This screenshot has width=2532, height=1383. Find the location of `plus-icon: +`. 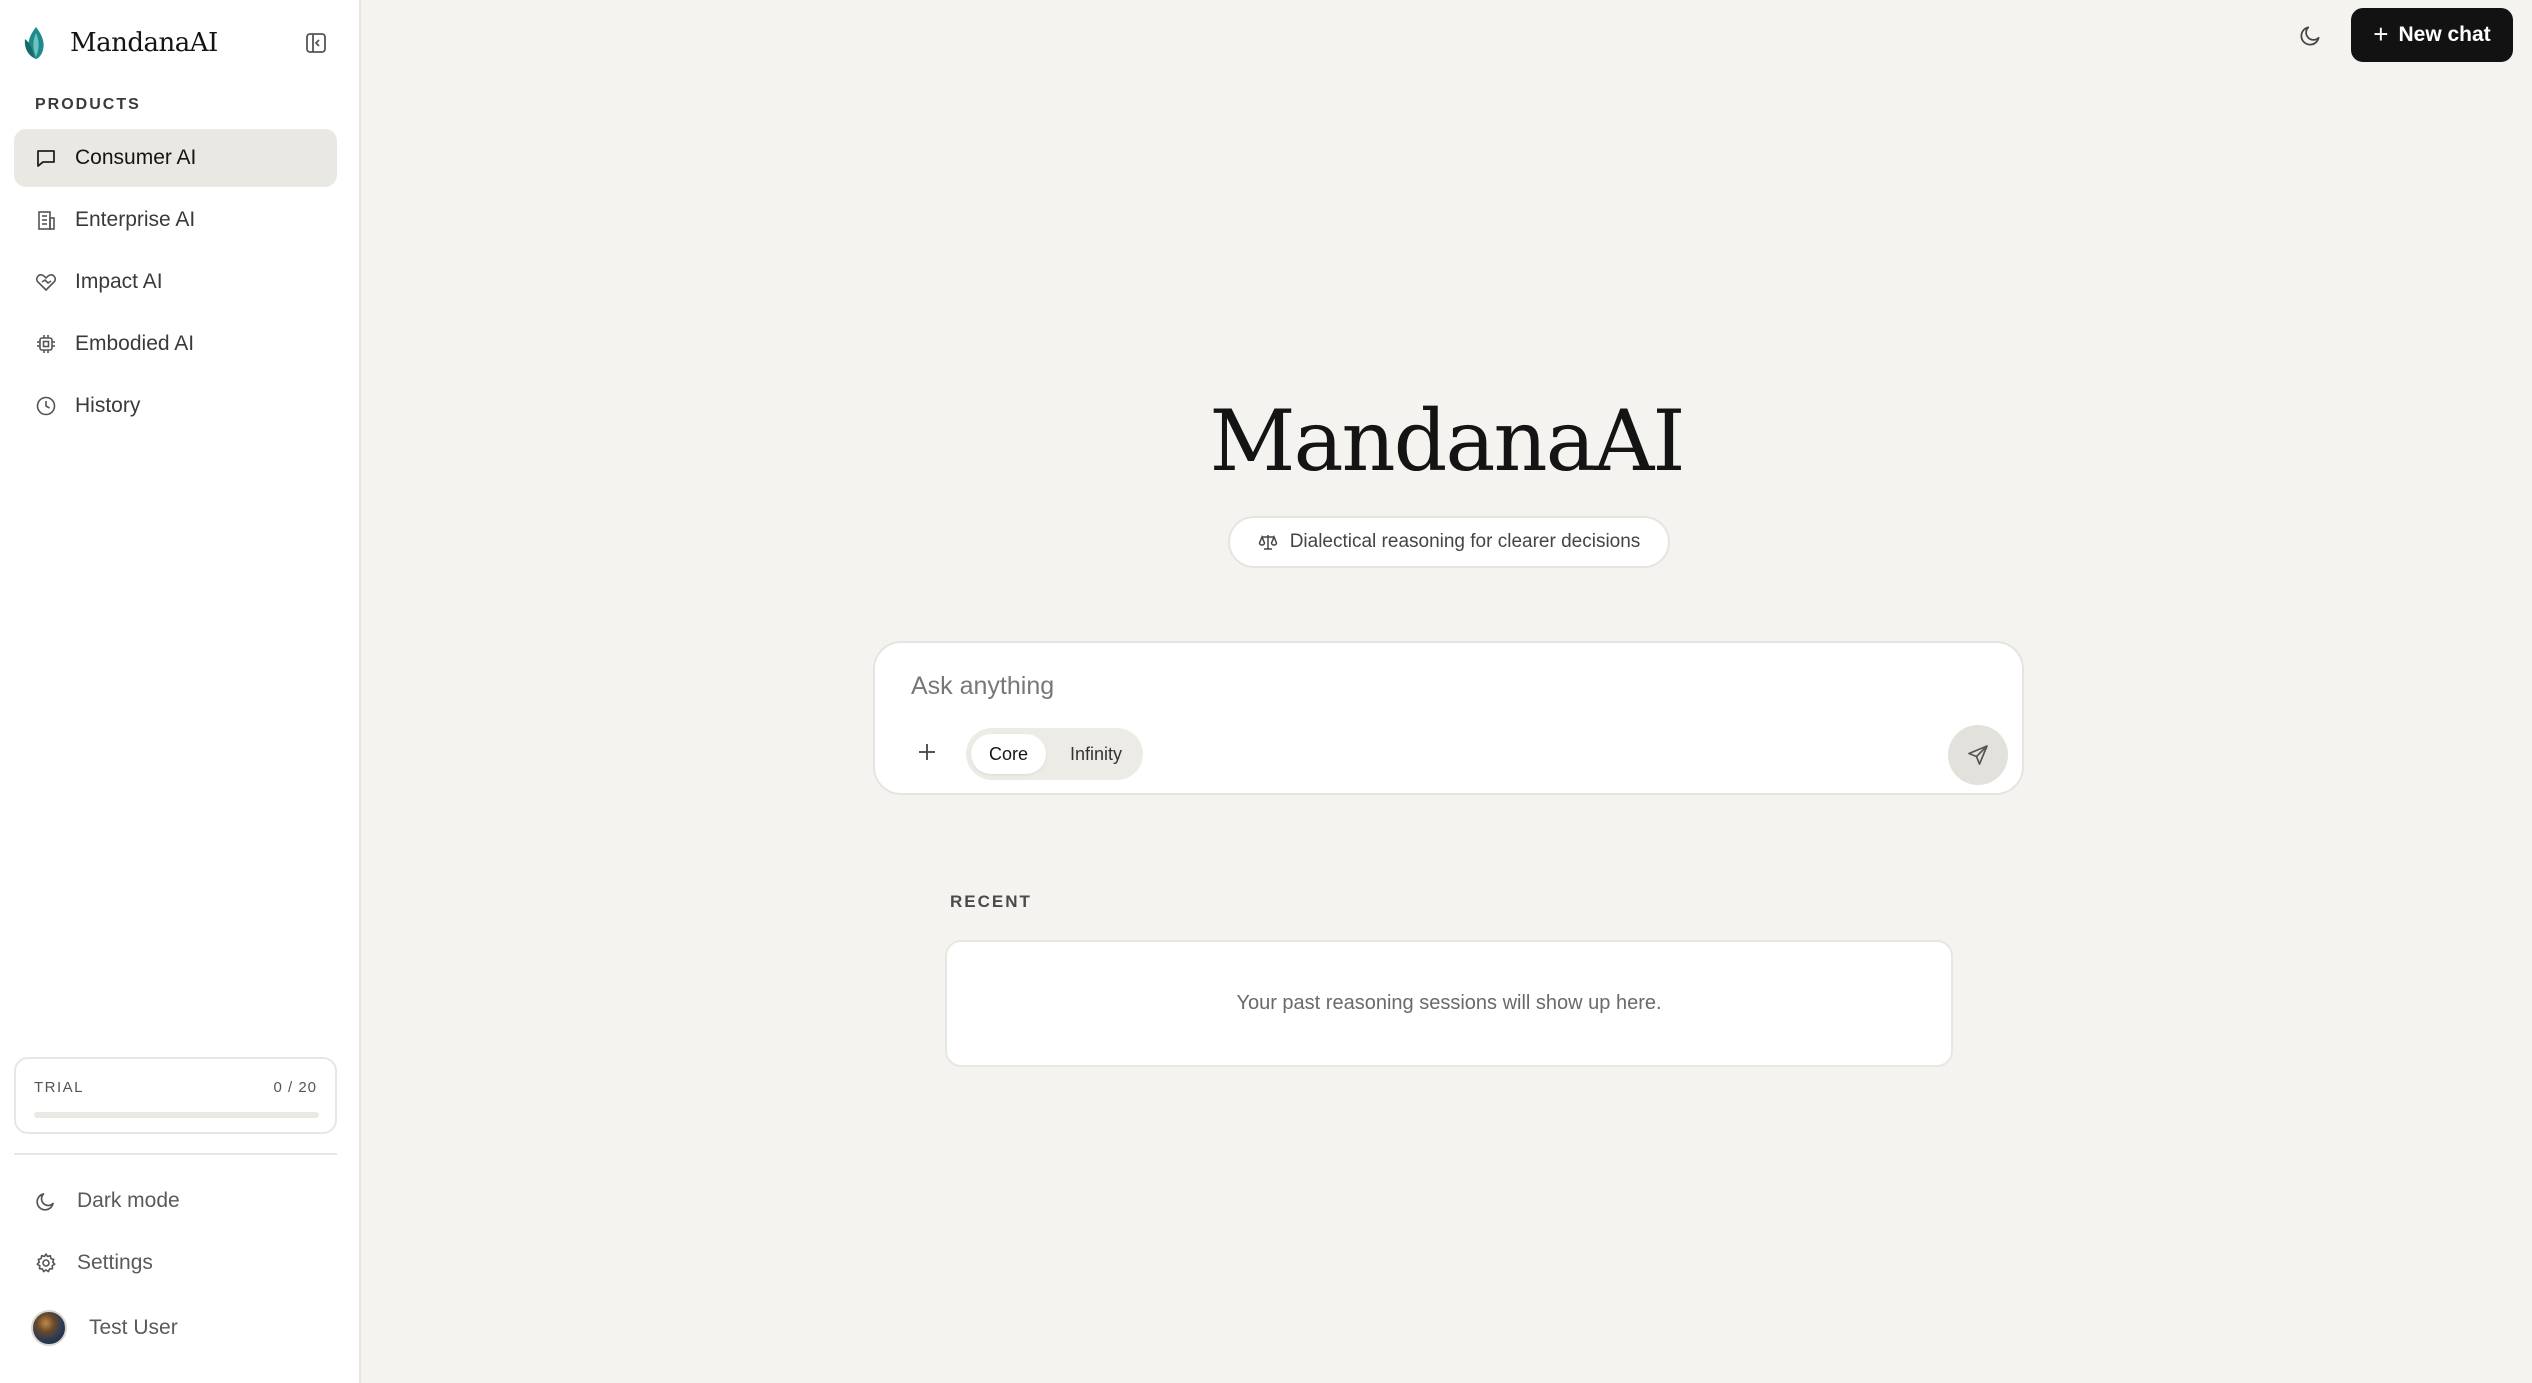

plus-icon: + is located at coordinates (2381, 33).